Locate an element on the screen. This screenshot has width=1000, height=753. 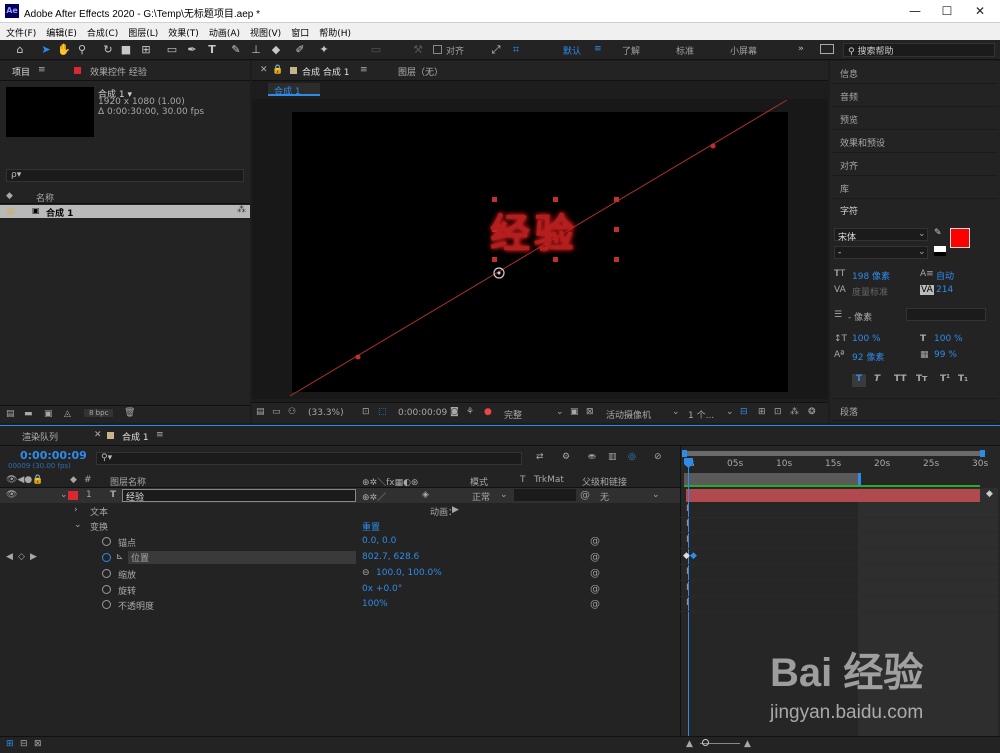
quality-dropdown: 完整 is located at coordinates (513, 414).